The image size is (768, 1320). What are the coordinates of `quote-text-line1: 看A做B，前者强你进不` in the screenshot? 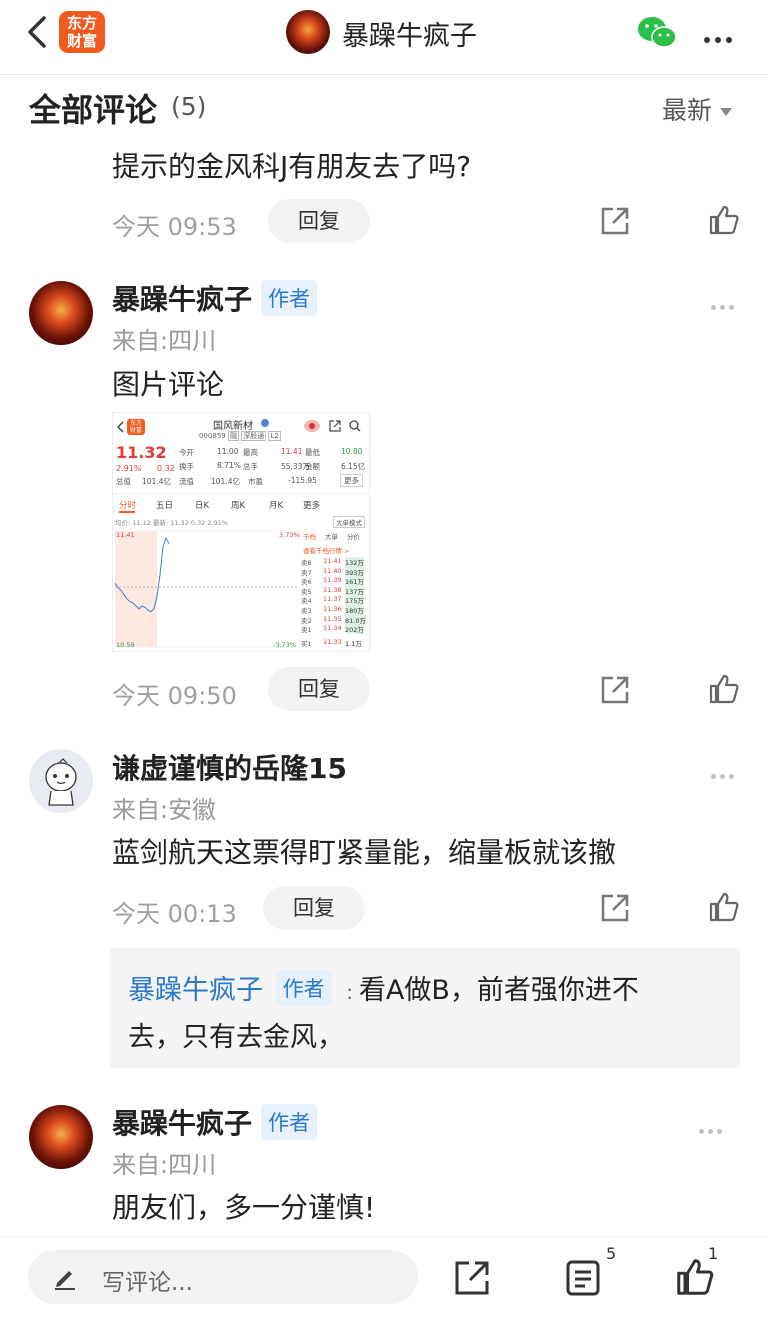 It's located at (498, 990).